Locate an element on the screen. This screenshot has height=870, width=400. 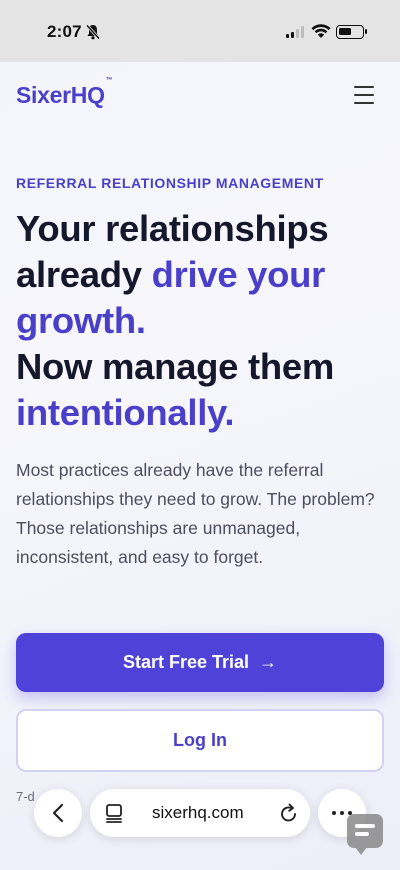
trial-note: 7-d is located at coordinates (25, 796).